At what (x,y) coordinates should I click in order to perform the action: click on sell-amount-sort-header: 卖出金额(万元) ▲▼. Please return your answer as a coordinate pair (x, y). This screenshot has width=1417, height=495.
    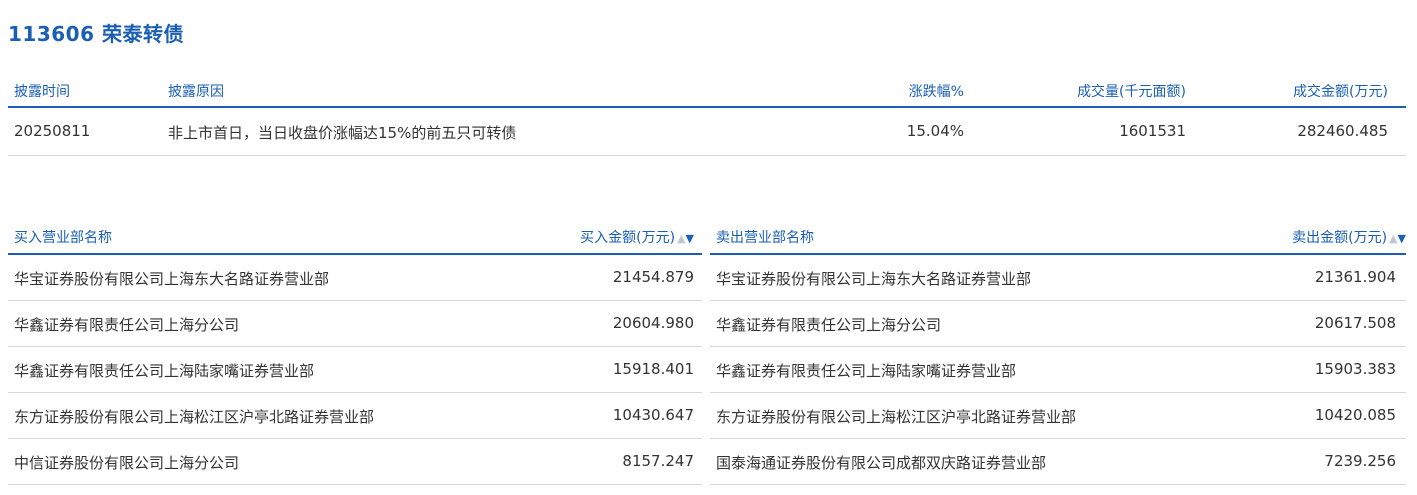
    Looking at the image, I should click on (1349, 237).